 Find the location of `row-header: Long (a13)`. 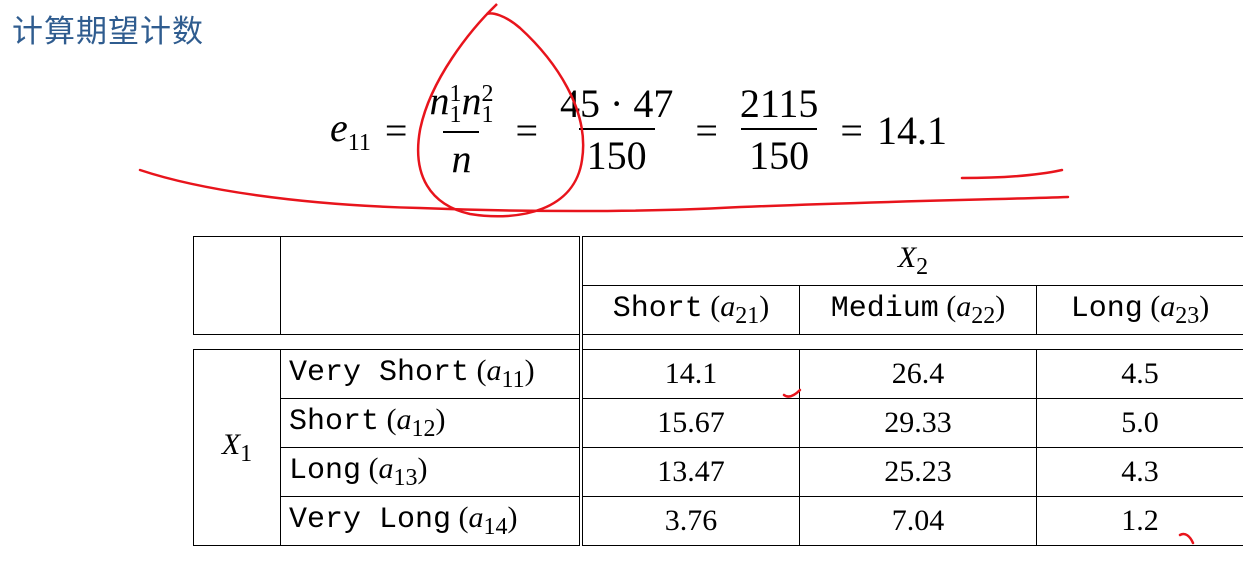

row-header: Long (a13) is located at coordinates (431, 472).